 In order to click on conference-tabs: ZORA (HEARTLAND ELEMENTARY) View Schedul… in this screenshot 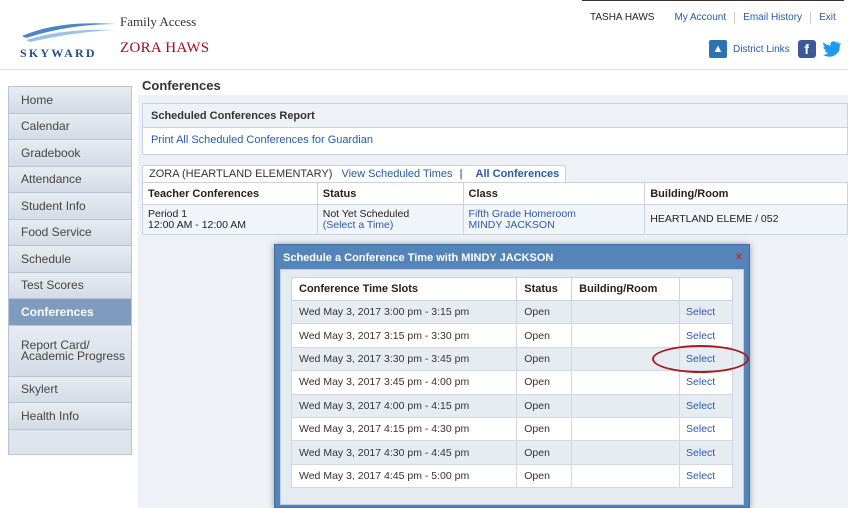, I will do `click(354, 173)`.